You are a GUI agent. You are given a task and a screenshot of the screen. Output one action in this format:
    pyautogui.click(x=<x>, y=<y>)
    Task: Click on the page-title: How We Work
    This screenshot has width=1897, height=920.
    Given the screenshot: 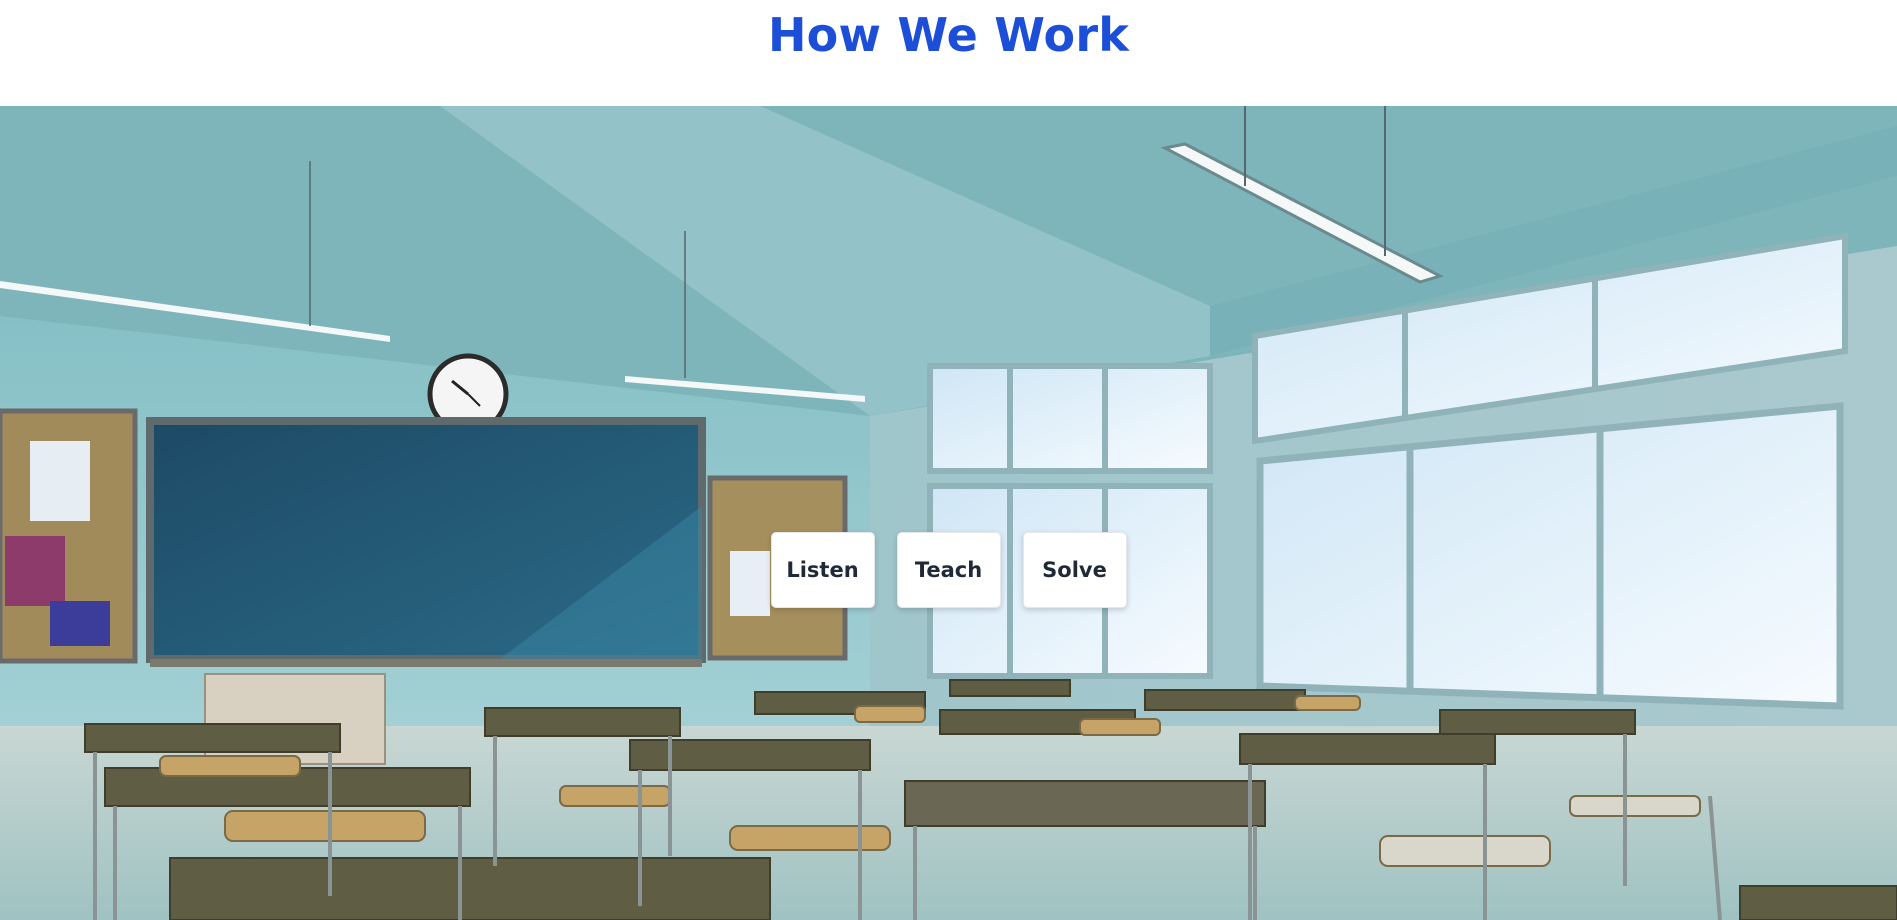 What is the action you would take?
    pyautogui.click(x=948, y=35)
    